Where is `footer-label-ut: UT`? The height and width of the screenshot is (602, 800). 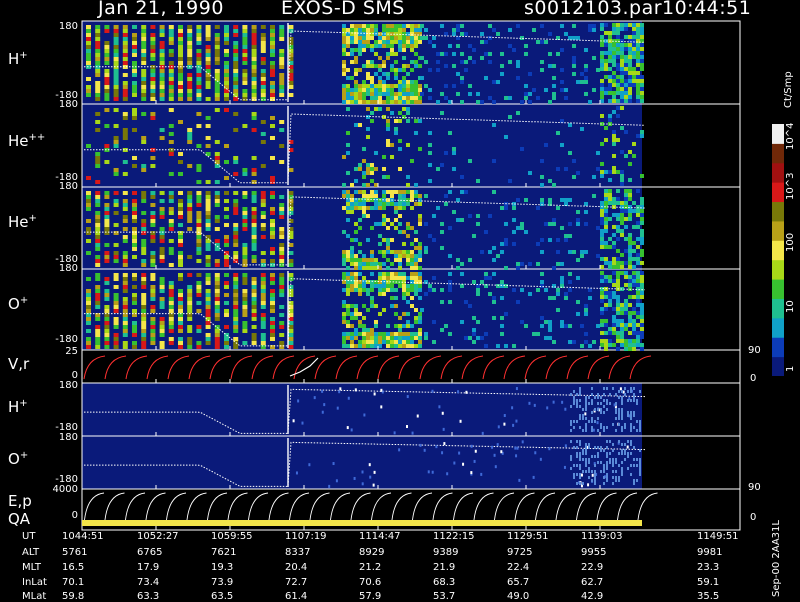 footer-label-ut: UT is located at coordinates (29, 536).